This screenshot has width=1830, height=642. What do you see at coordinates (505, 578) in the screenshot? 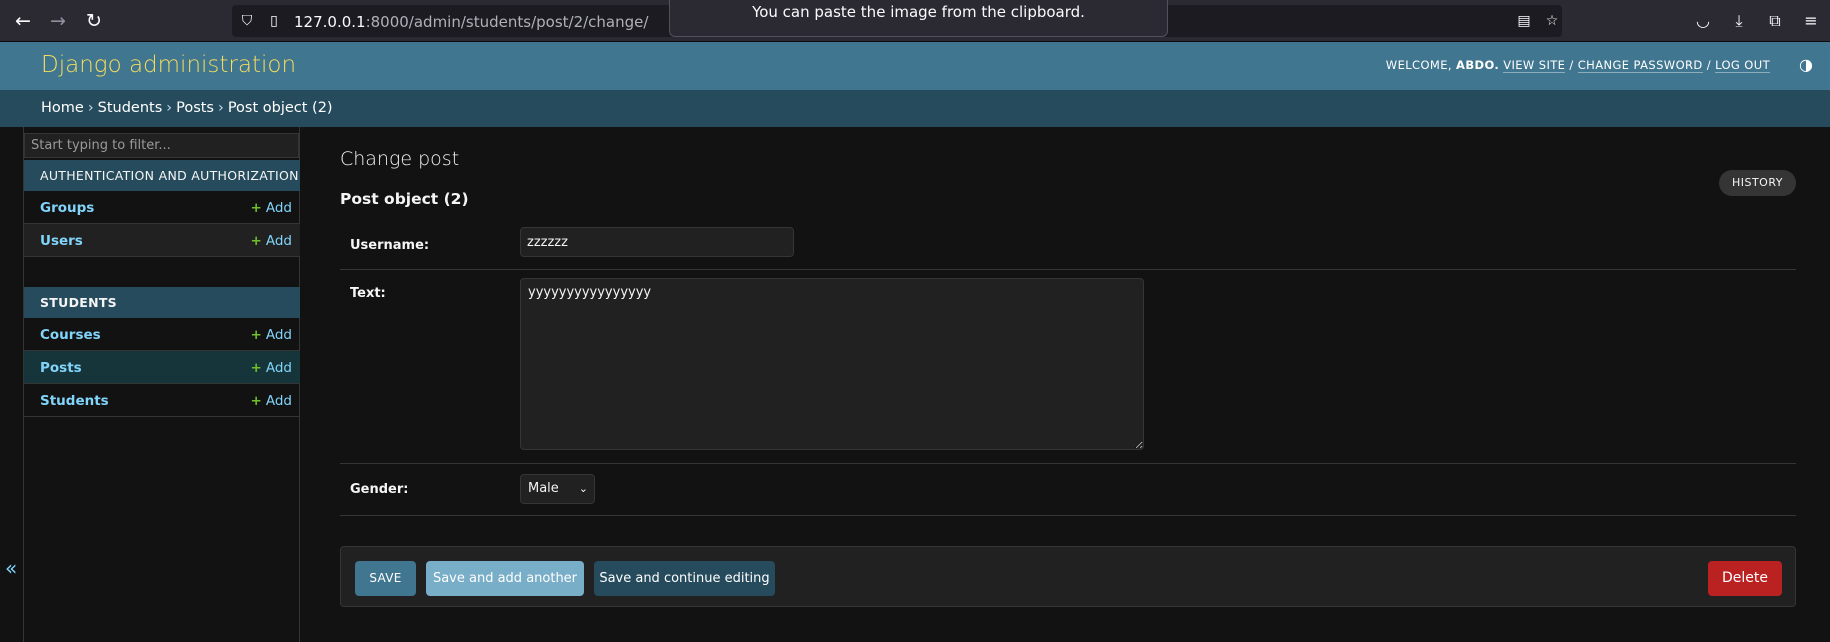
I see `save-and-add-another-button: Save and add another` at bounding box center [505, 578].